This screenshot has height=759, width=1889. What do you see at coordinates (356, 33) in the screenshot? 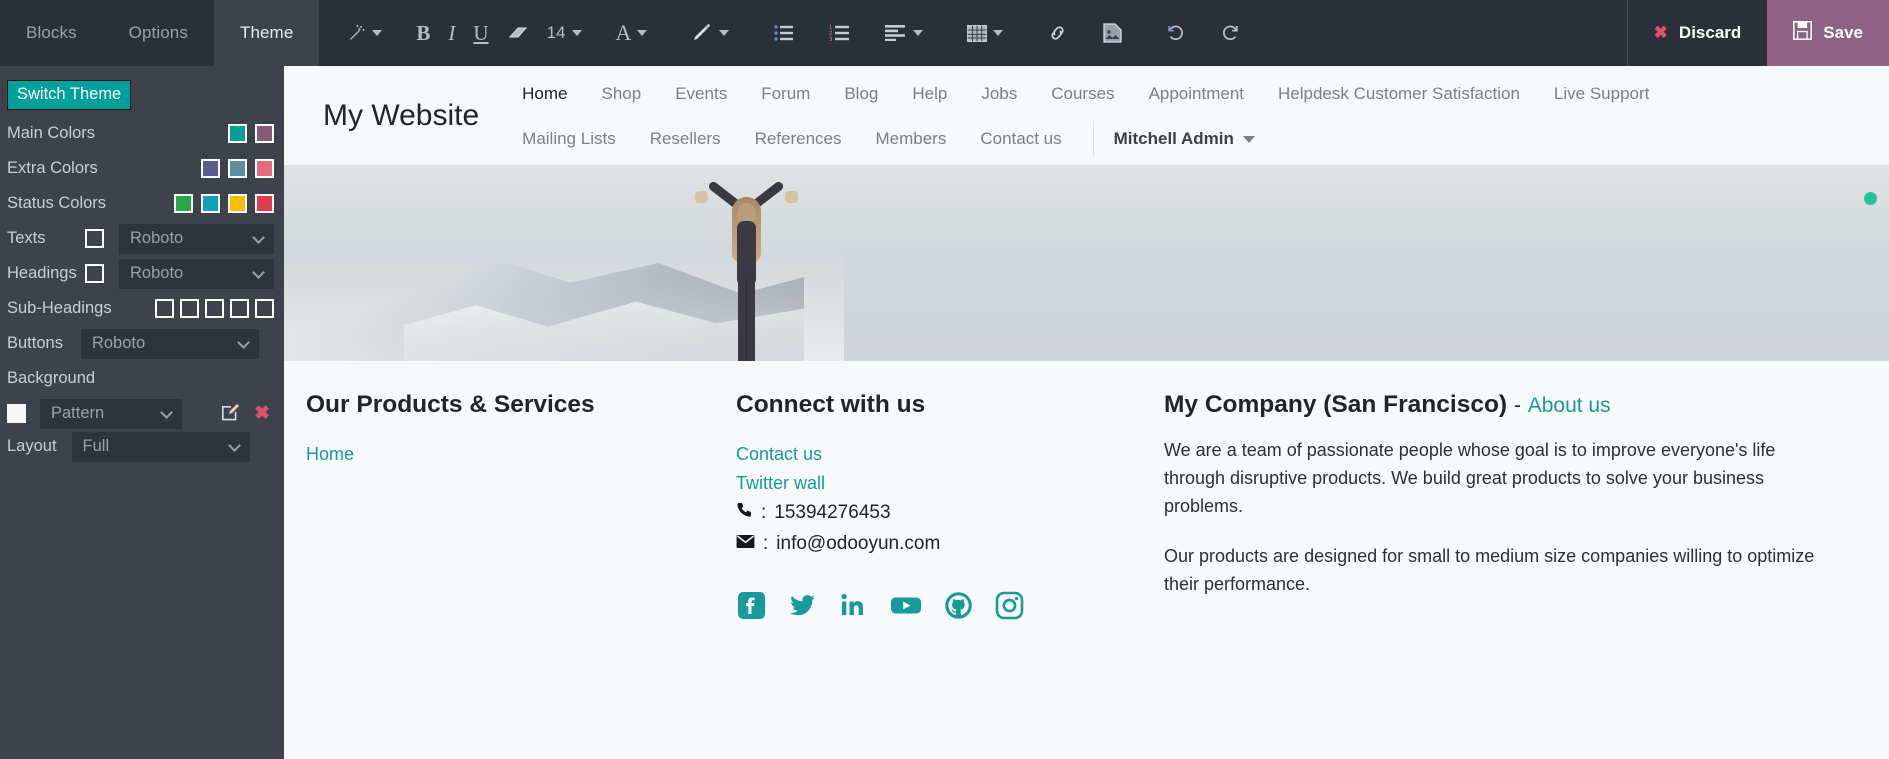
I see `magic-wand-icon` at bounding box center [356, 33].